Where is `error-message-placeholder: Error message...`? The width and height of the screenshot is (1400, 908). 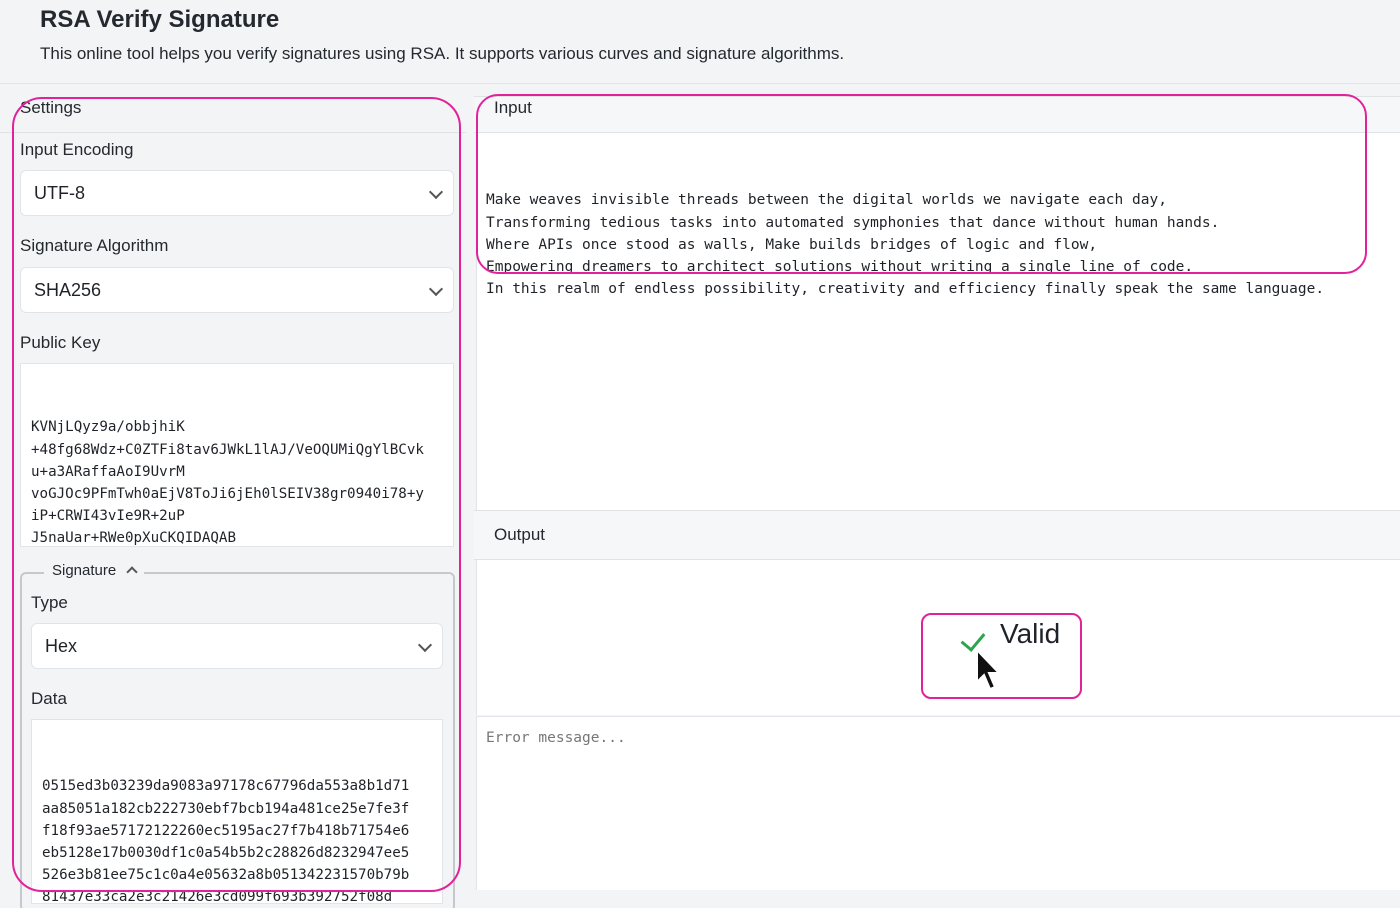
error-message-placeholder: Error message... is located at coordinates (556, 738).